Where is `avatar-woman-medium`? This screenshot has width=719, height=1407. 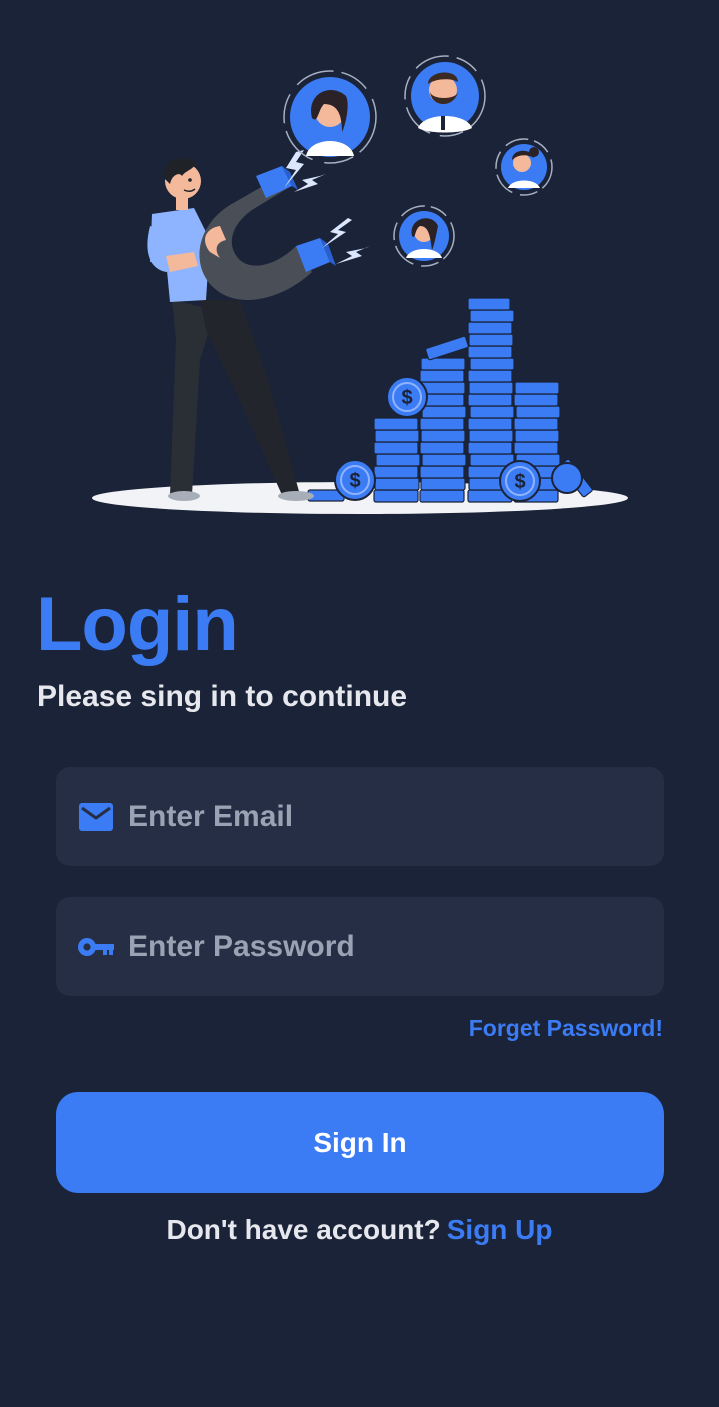 avatar-woman-medium is located at coordinates (424, 236).